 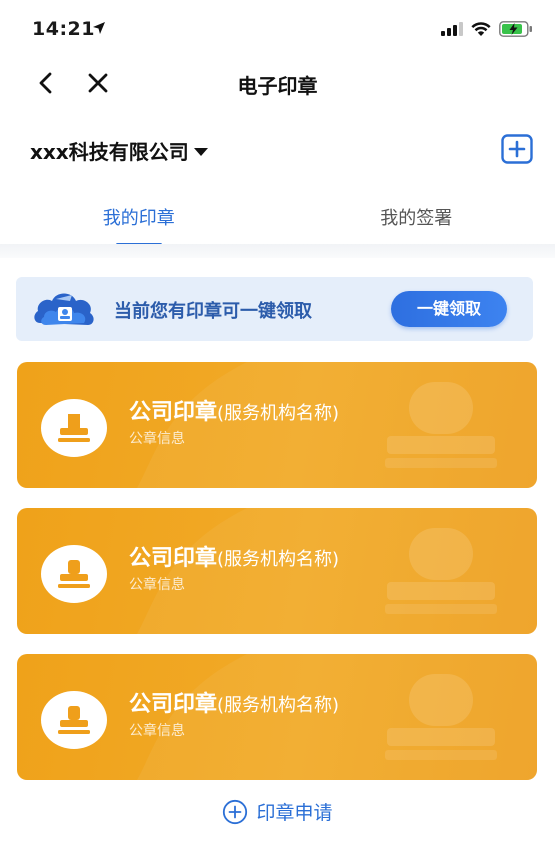 I want to click on company-name: xxx科技有限公司, so click(x=109, y=152).